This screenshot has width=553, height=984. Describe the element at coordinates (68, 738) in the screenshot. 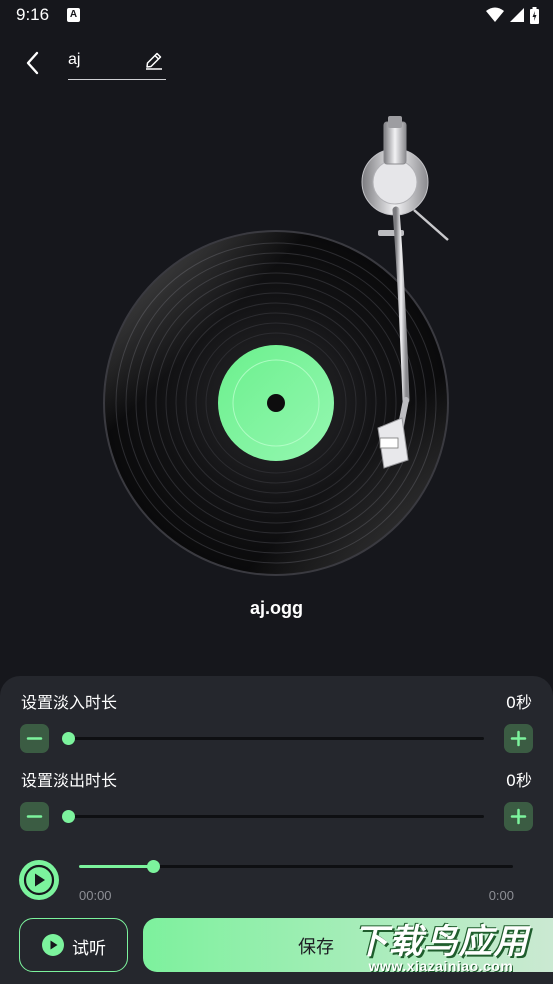

I see `fade-in-slider-thumb` at that location.